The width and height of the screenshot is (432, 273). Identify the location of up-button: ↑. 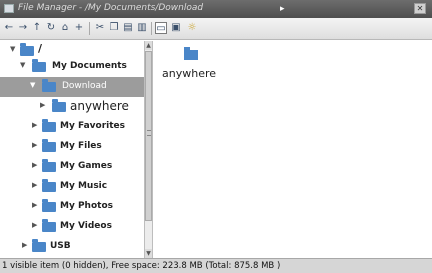
(37, 28).